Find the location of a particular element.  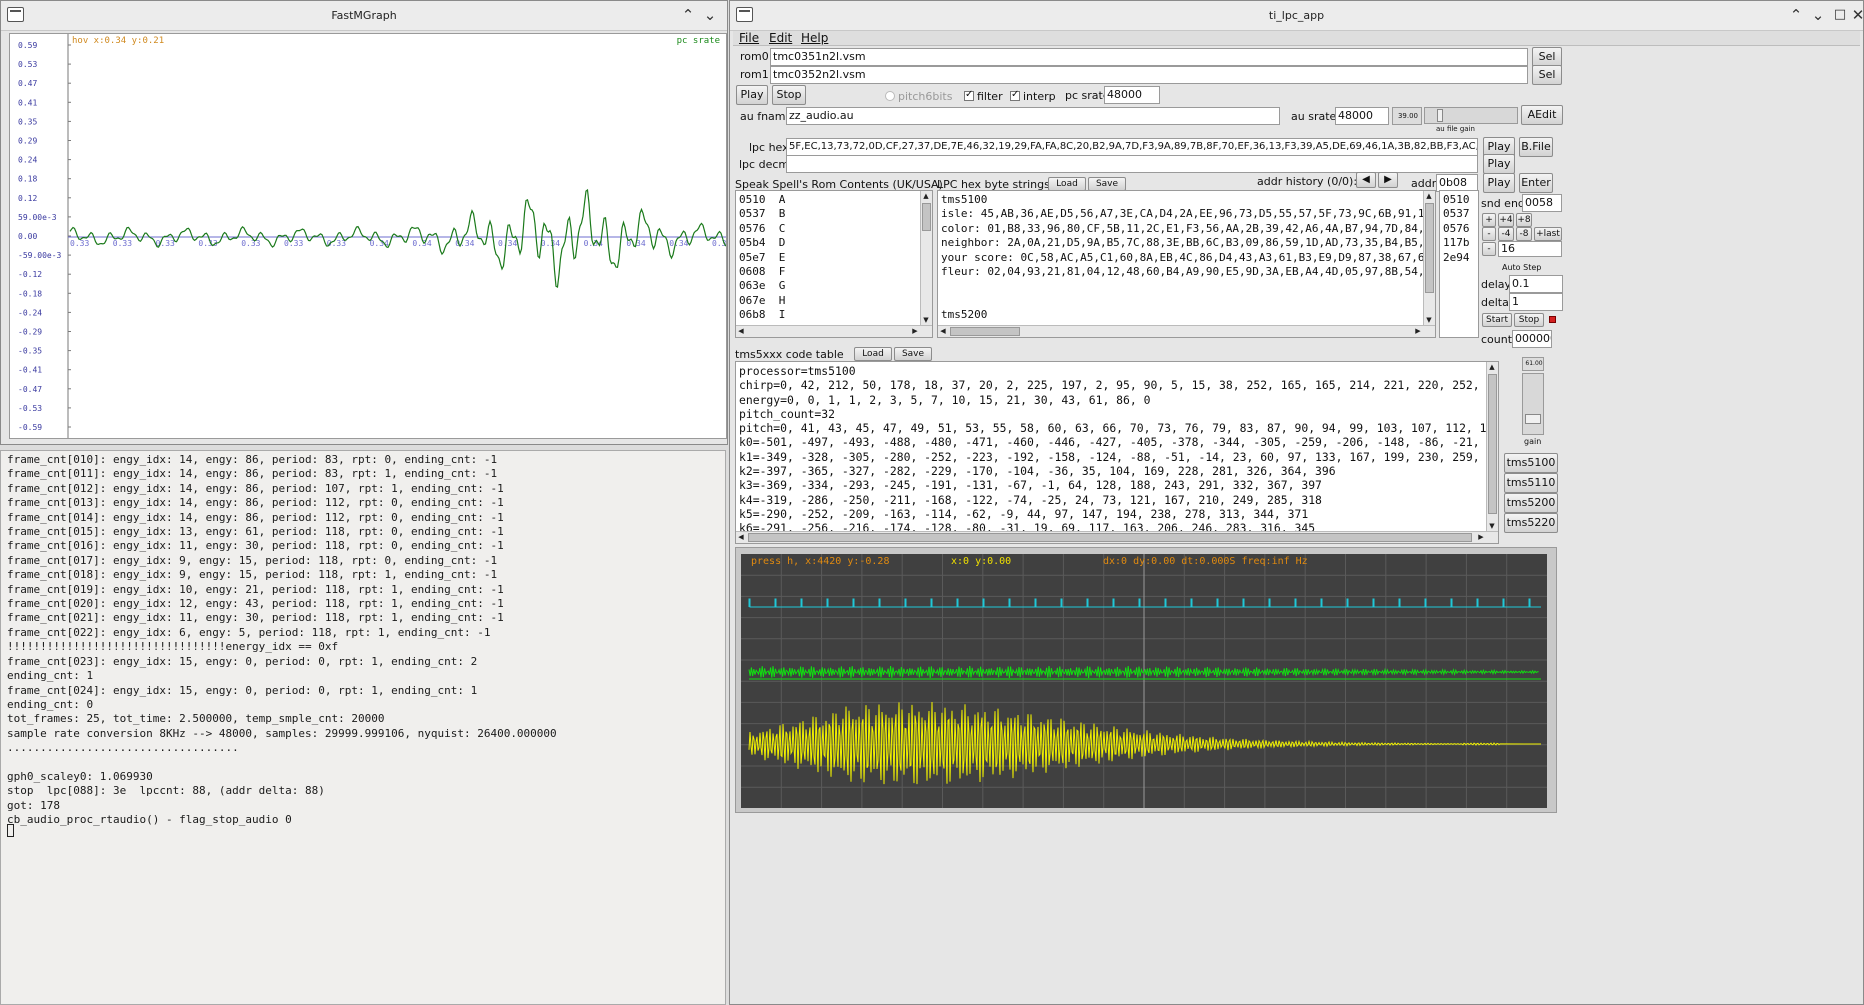

step-plus-button: + is located at coordinates (1489, 220).